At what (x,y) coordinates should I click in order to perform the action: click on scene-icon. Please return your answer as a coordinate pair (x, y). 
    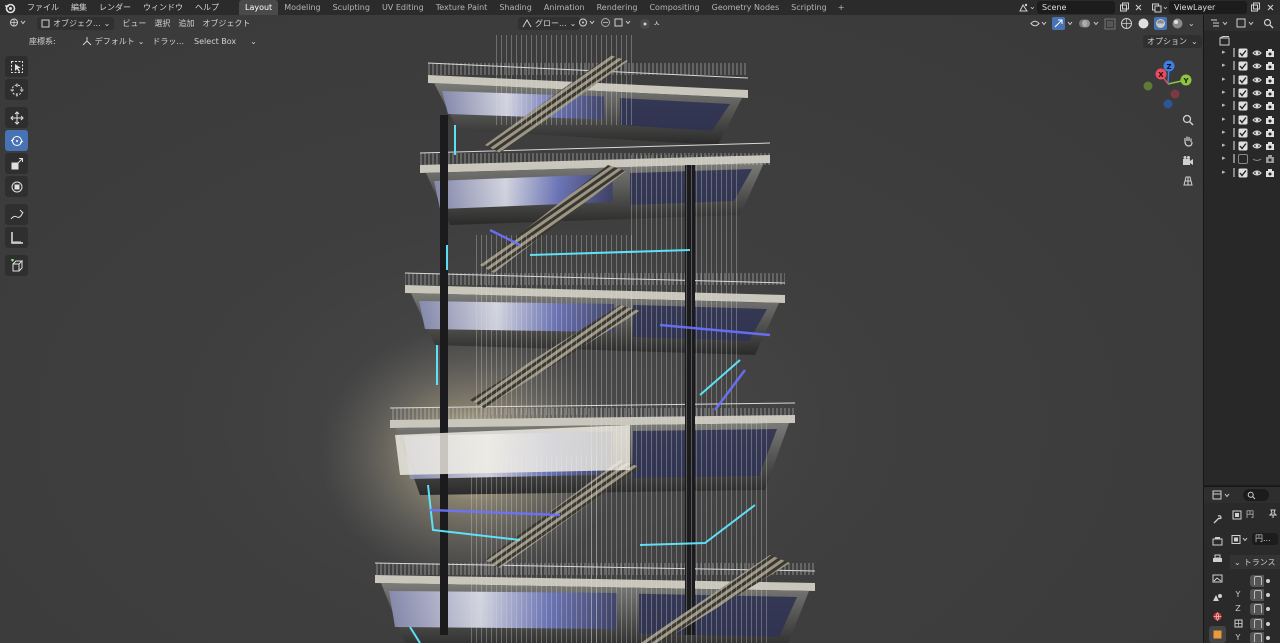
    Looking at the image, I should click on (1023, 7).